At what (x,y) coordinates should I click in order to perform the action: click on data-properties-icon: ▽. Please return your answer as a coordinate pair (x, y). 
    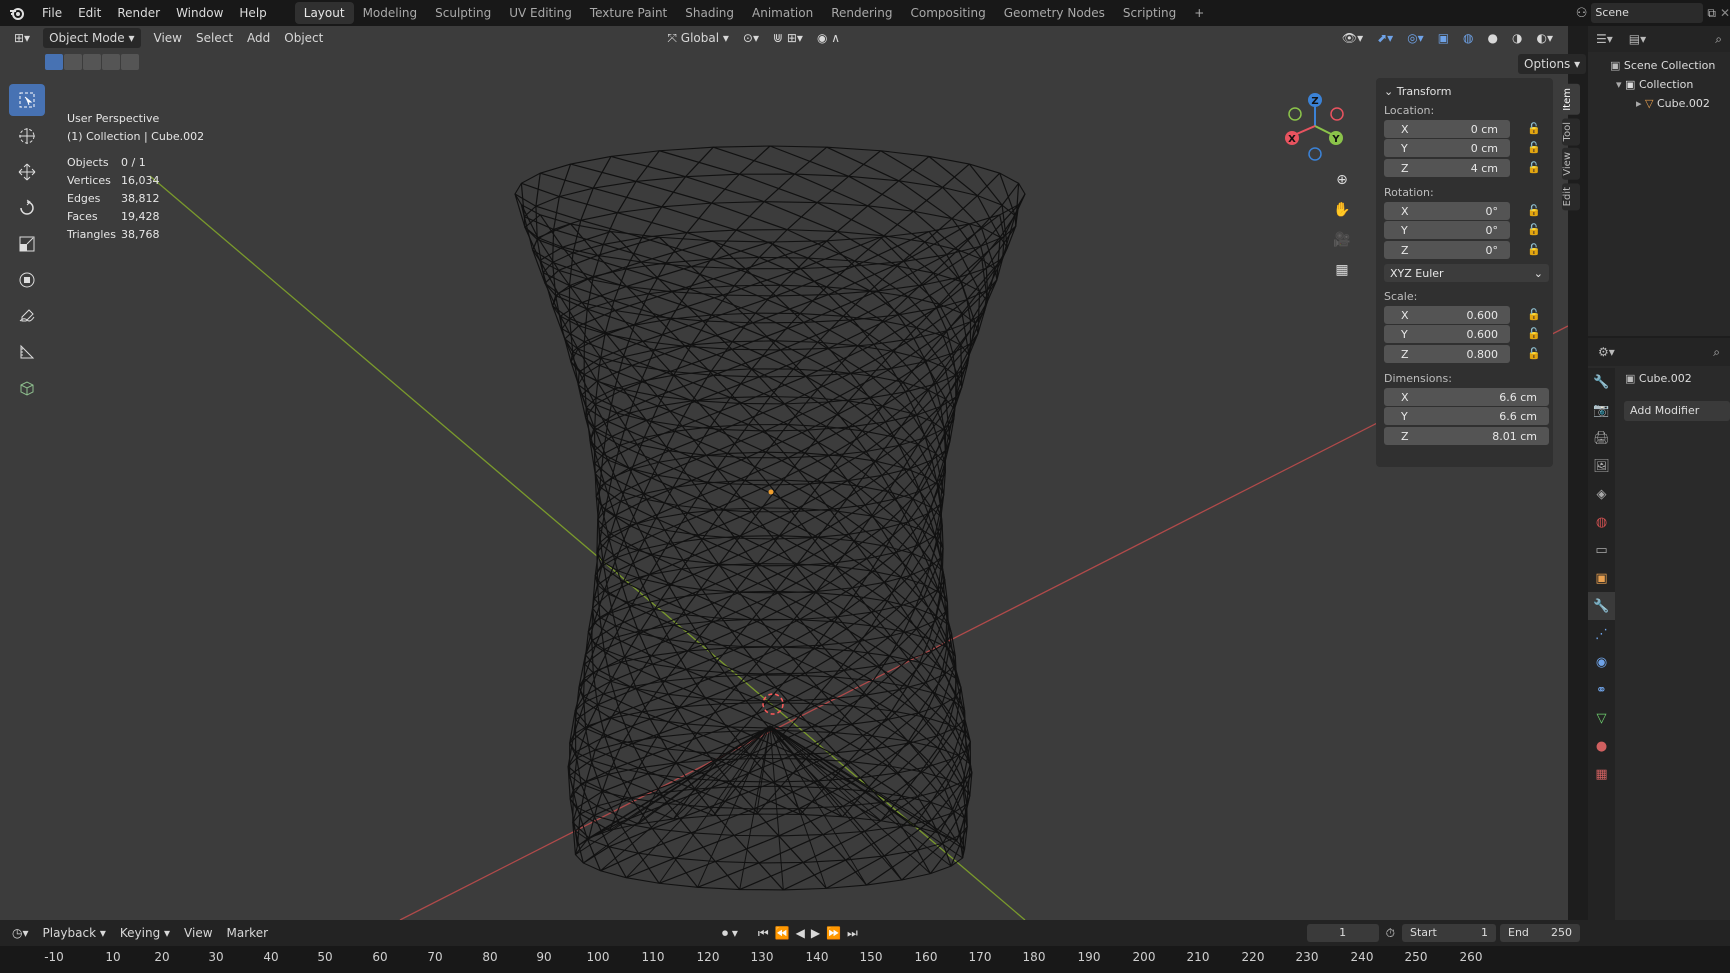
    Looking at the image, I should click on (1601, 718).